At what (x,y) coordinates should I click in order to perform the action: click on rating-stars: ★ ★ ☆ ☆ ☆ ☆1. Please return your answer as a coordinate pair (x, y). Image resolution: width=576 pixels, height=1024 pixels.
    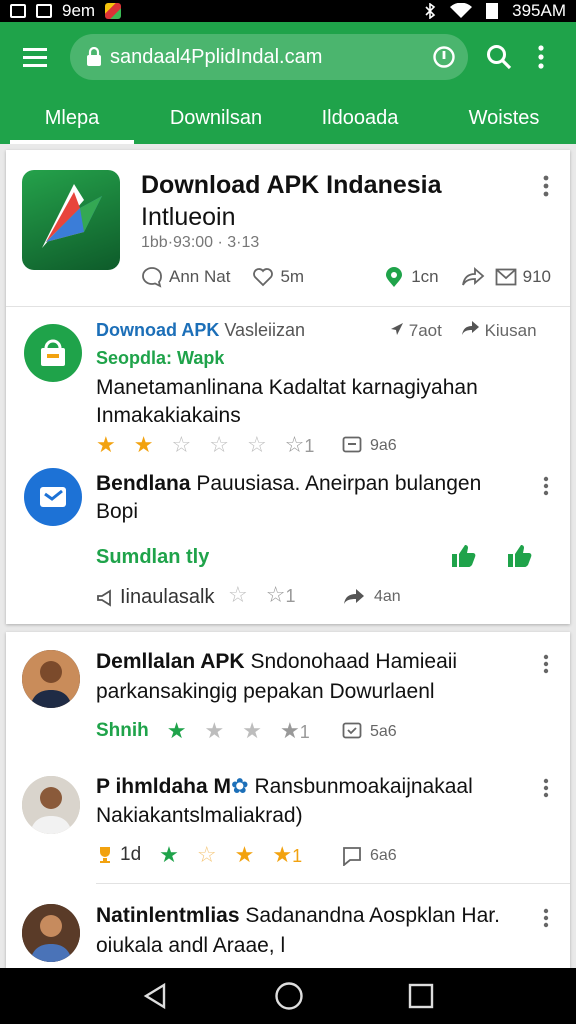
    Looking at the image, I should click on (205, 445).